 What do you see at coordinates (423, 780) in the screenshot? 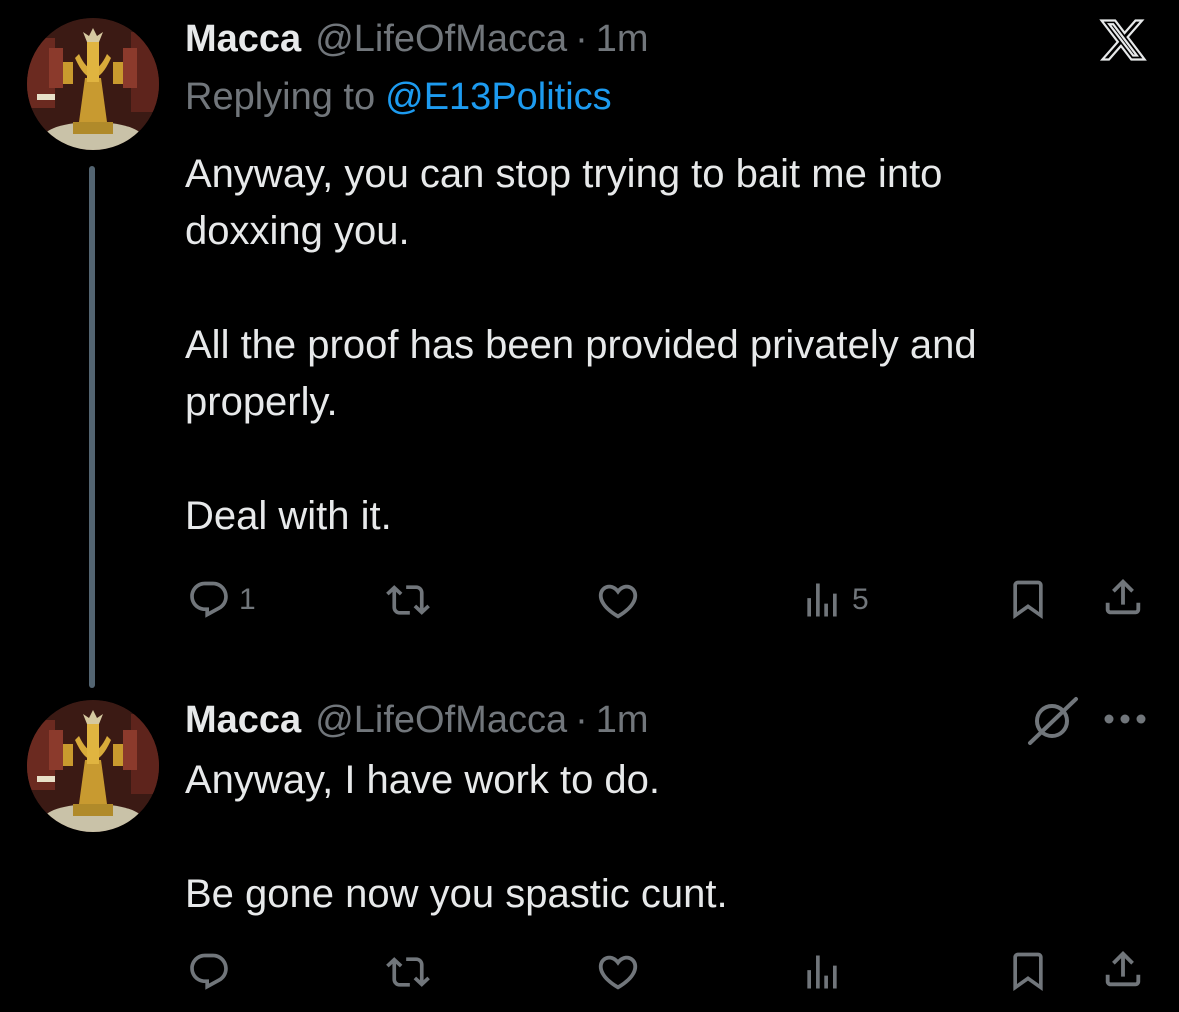
I see `tweet-paragraph: Anyway, I have work to do.` at bounding box center [423, 780].